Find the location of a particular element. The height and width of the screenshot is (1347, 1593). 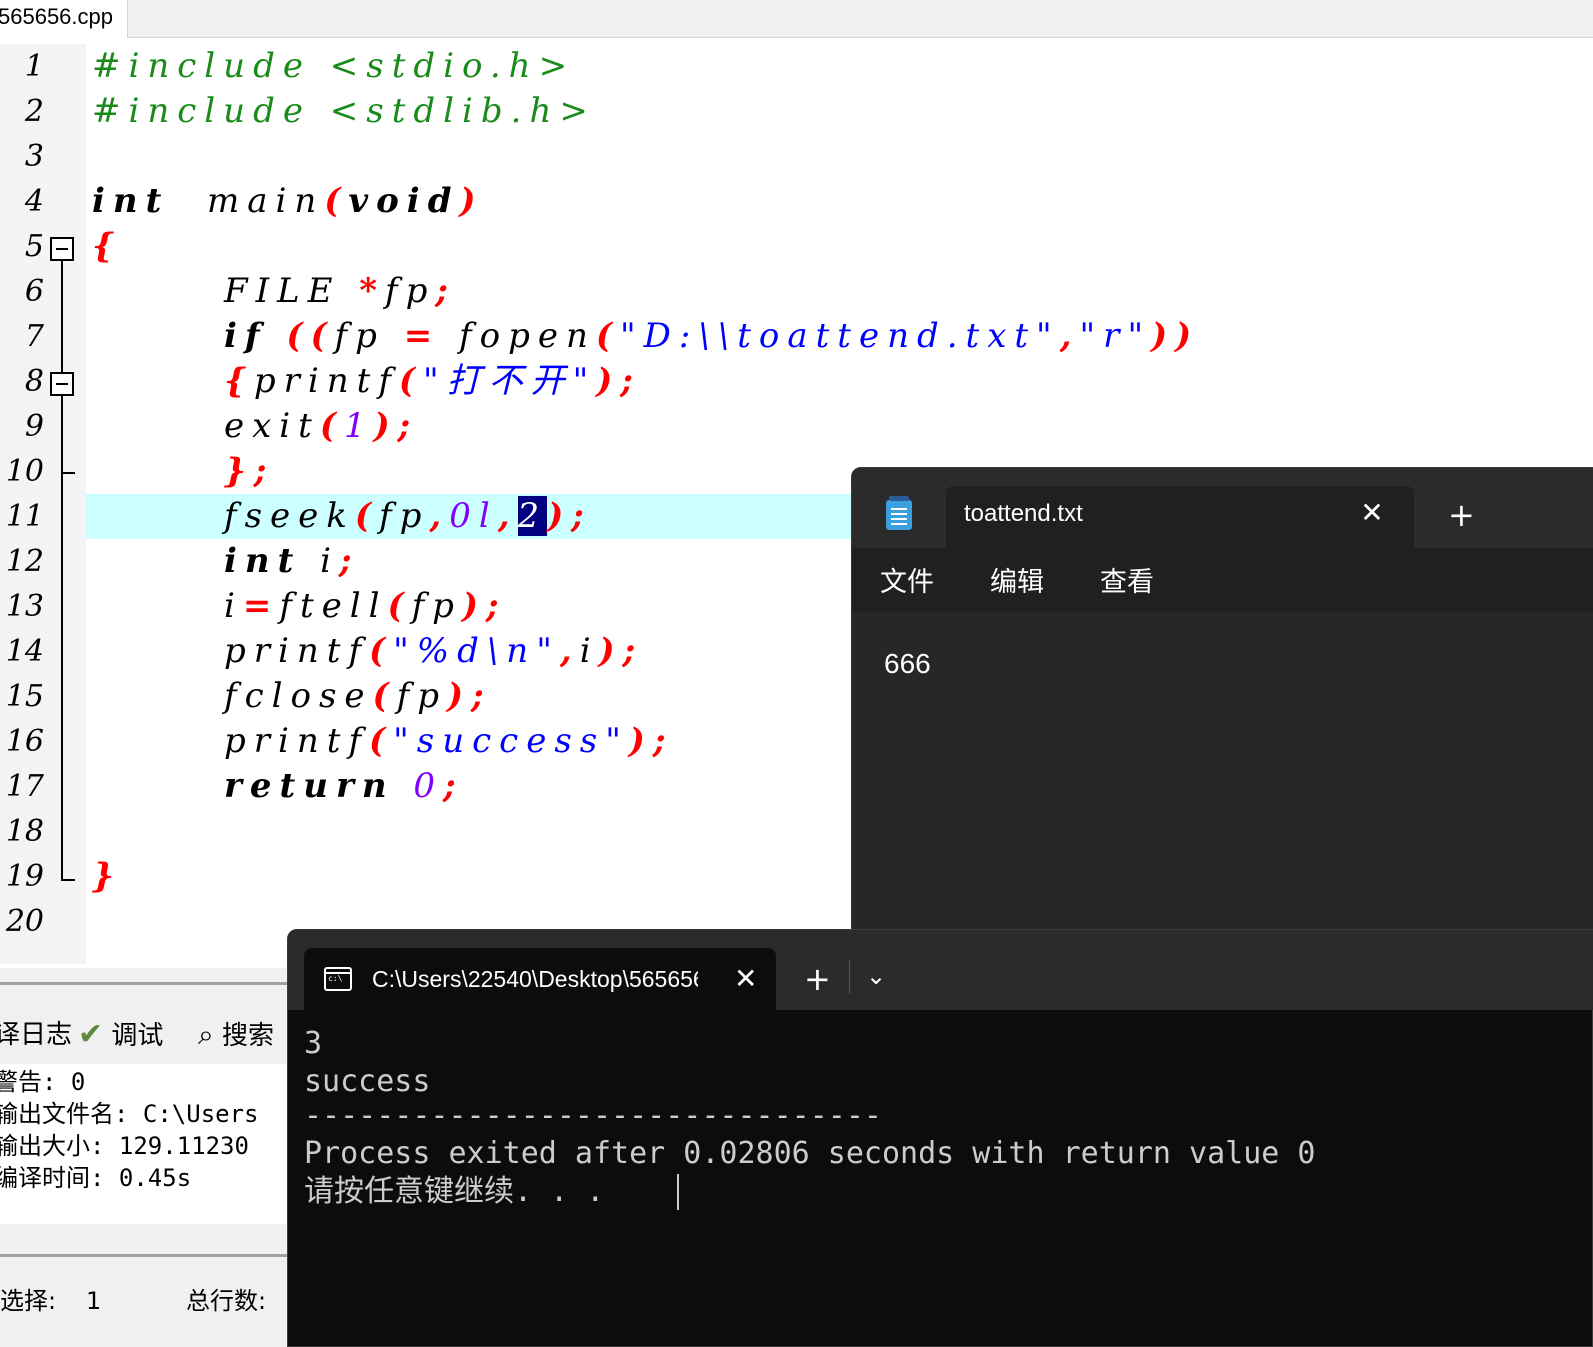

status-total-lines-label: 总行数: is located at coordinates (226, 1301).